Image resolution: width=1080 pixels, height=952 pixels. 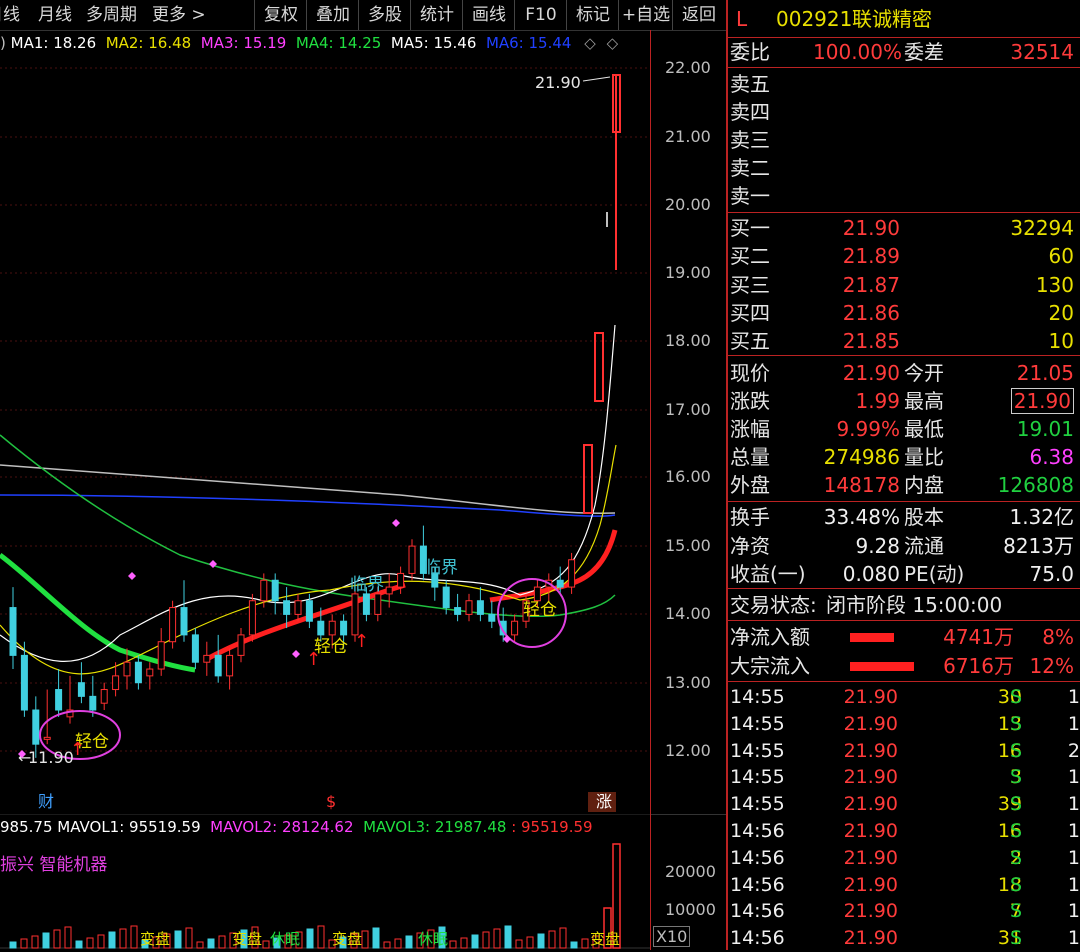 I want to click on ma6-label: MA6: 15.44, so click(x=528, y=43).